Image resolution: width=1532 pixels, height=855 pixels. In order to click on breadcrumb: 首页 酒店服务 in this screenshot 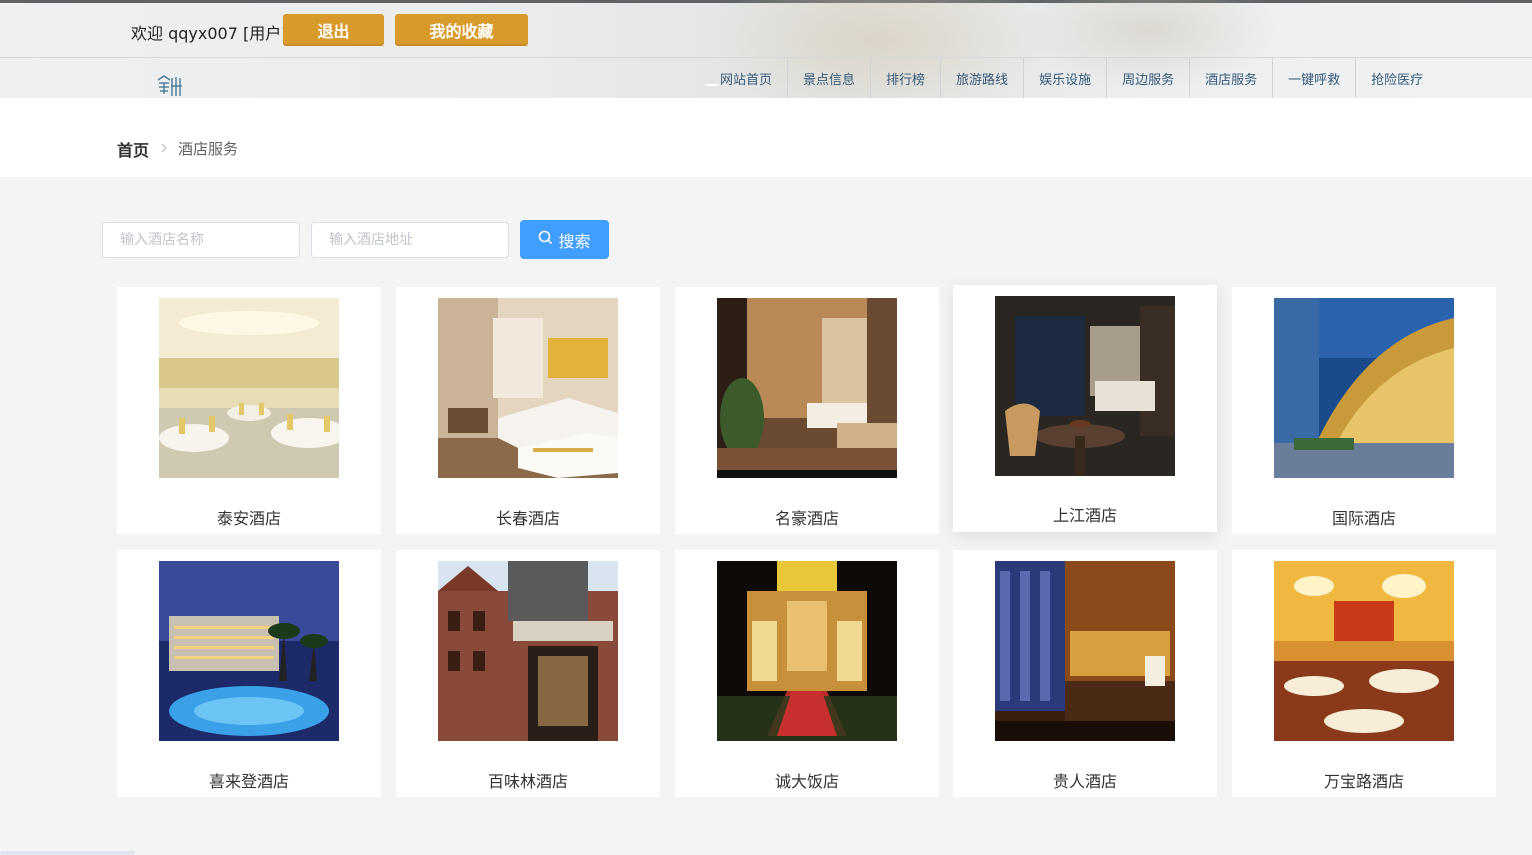, I will do `click(766, 137)`.